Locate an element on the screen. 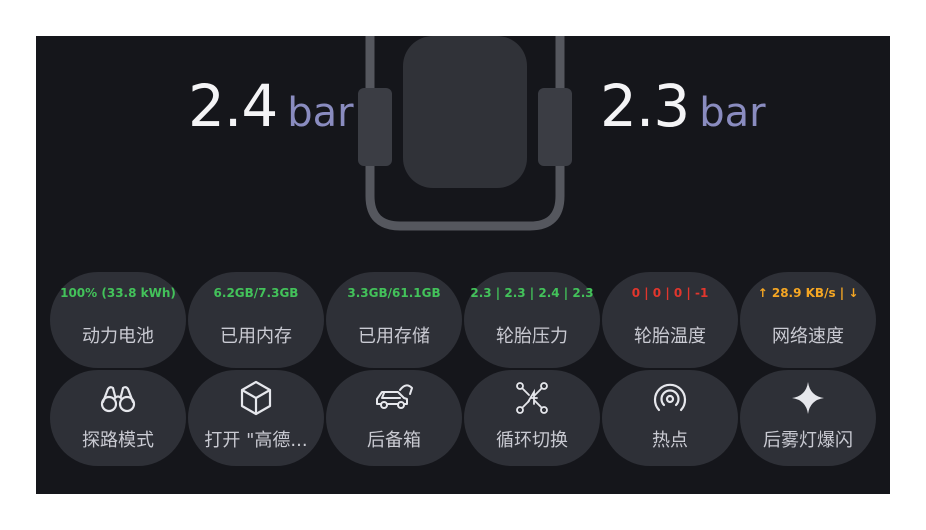 The width and height of the screenshot is (926, 530). memory-tile: 6.2GB/7.3GB 已用内存 is located at coordinates (256, 320).